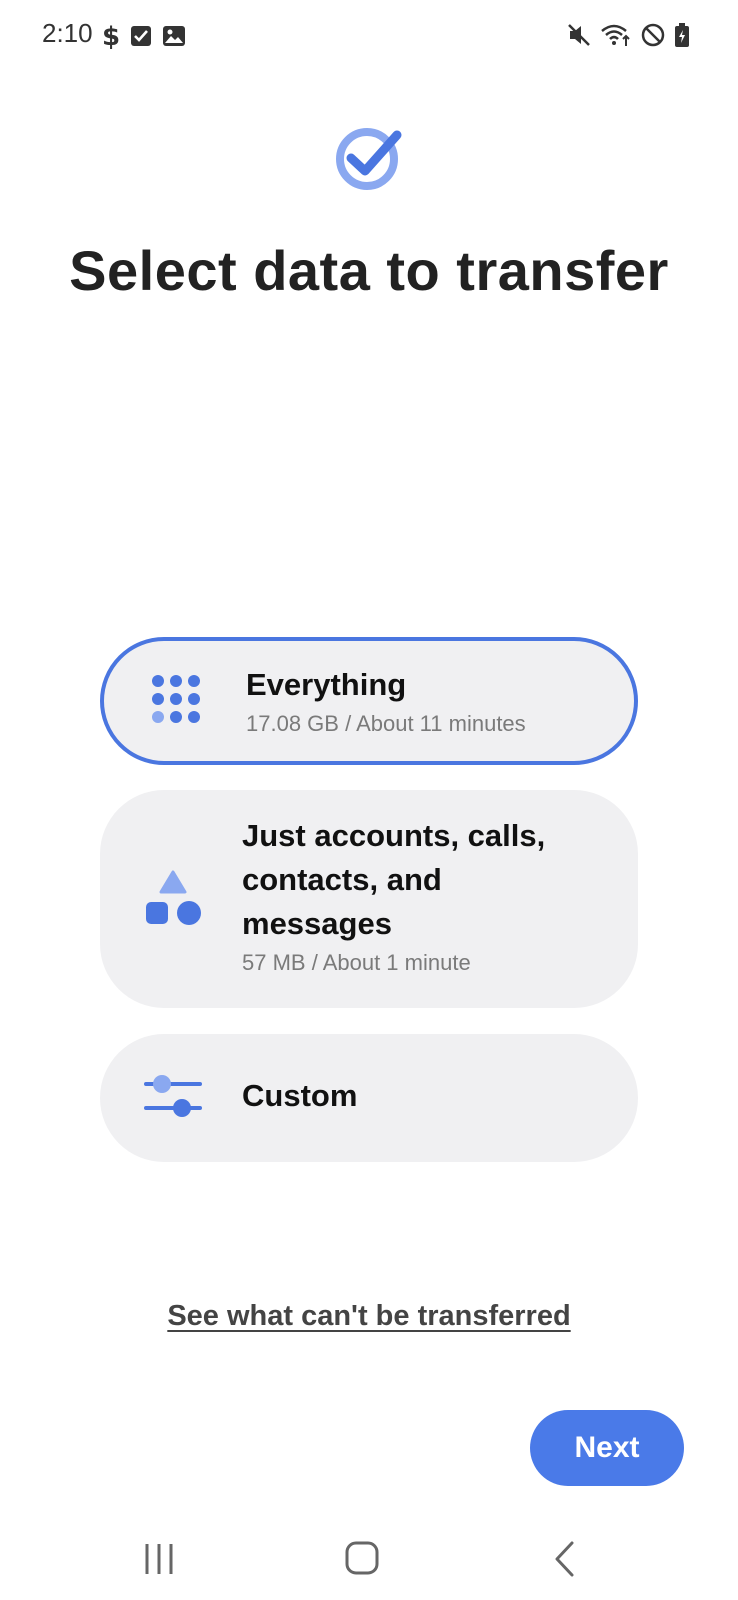  Describe the element at coordinates (174, 1098) in the screenshot. I see `sliders-icon` at that location.